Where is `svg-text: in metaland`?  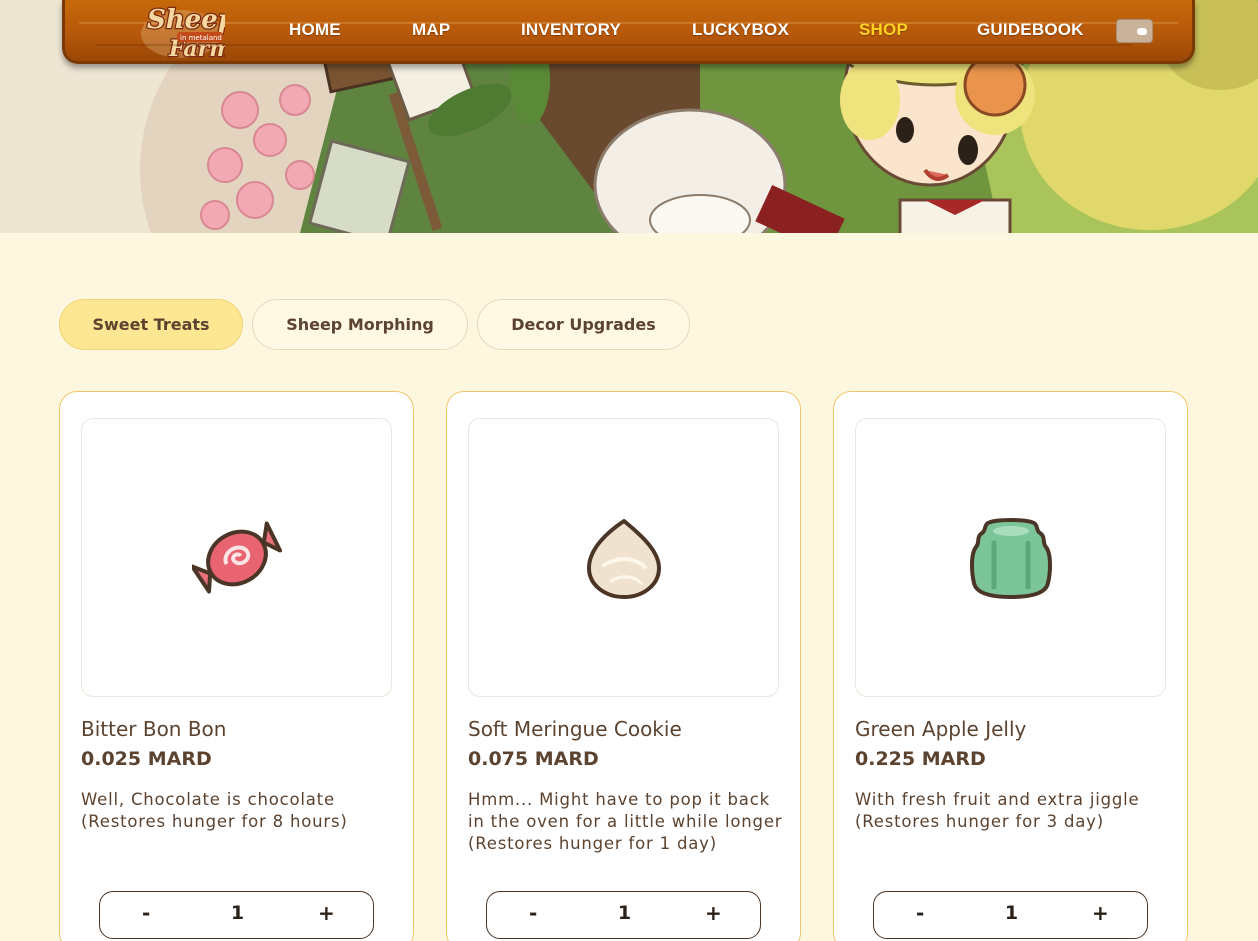 svg-text: in metaland is located at coordinates (201, 38).